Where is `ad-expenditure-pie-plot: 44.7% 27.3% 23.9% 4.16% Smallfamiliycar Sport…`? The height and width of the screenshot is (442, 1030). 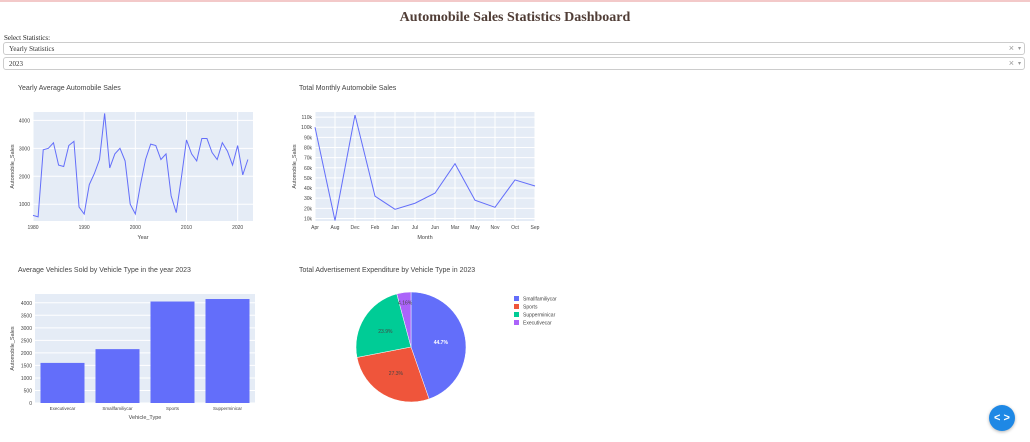
ad-expenditure-pie-plot: 44.7% 27.3% 23.9% 4.16% Smallfamiliycar Sport… is located at coordinates (456, 347).